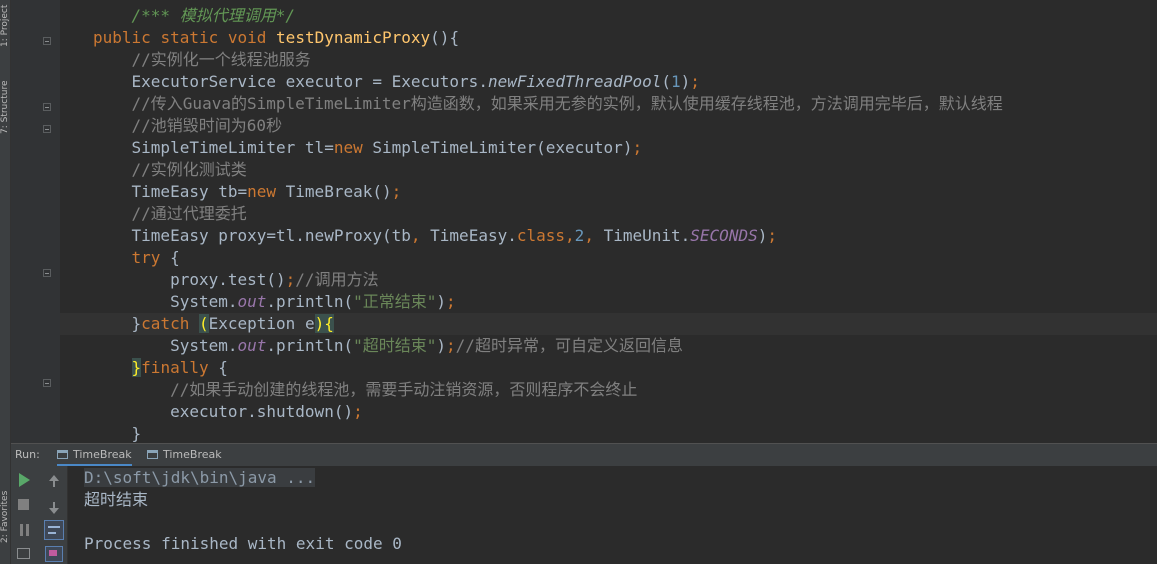  Describe the element at coordinates (608, 38) in the screenshot. I see `code-line: public static void testDynamicProxy(){` at that location.